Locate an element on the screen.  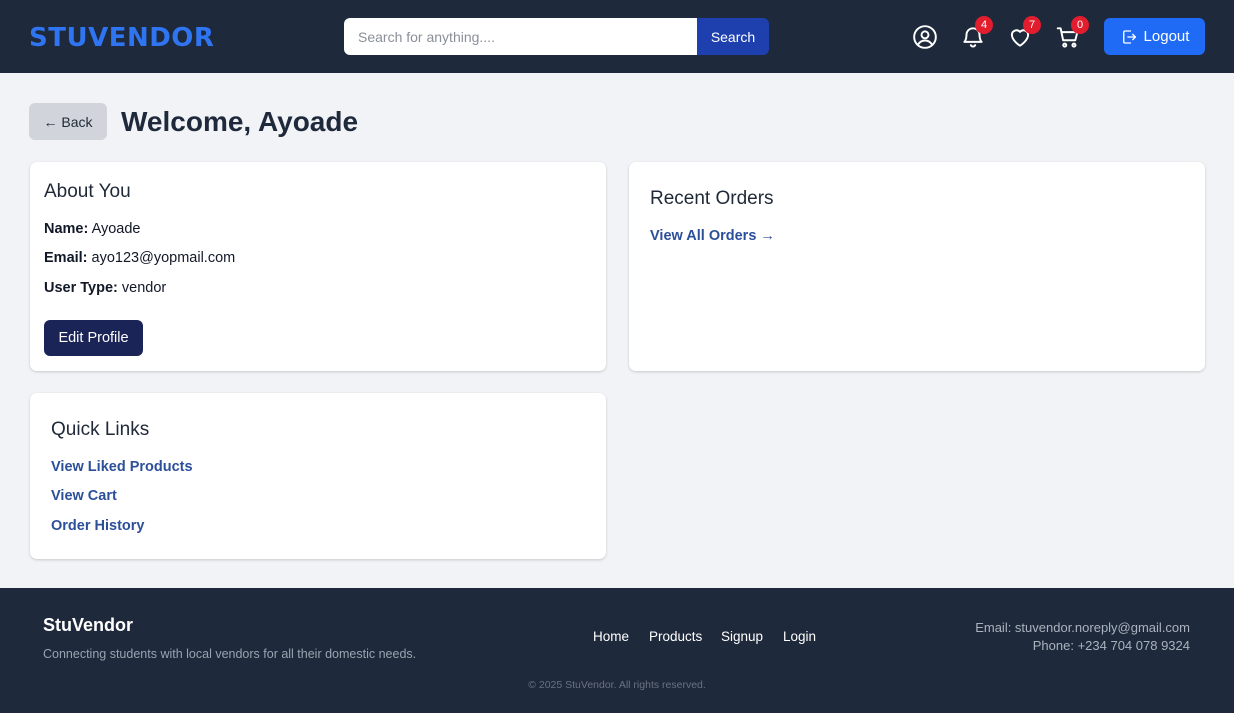
logout-label: Logout is located at coordinates (1166, 36).